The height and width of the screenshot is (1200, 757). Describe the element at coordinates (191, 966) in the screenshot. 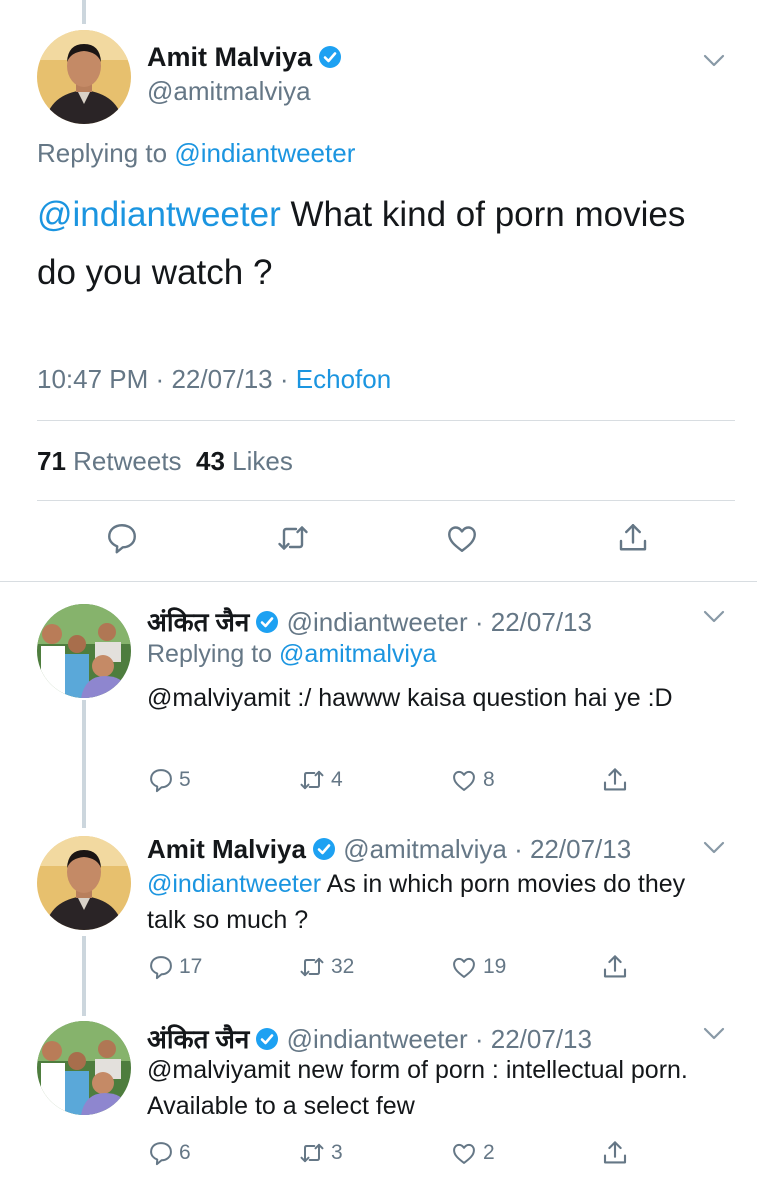

I see `reply-count: 17` at that location.